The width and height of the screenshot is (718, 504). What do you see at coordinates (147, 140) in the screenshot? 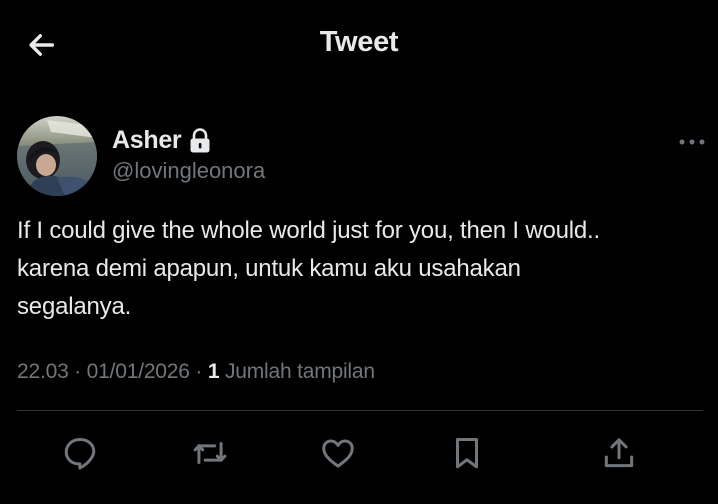
I see `author-display-name: Asher` at bounding box center [147, 140].